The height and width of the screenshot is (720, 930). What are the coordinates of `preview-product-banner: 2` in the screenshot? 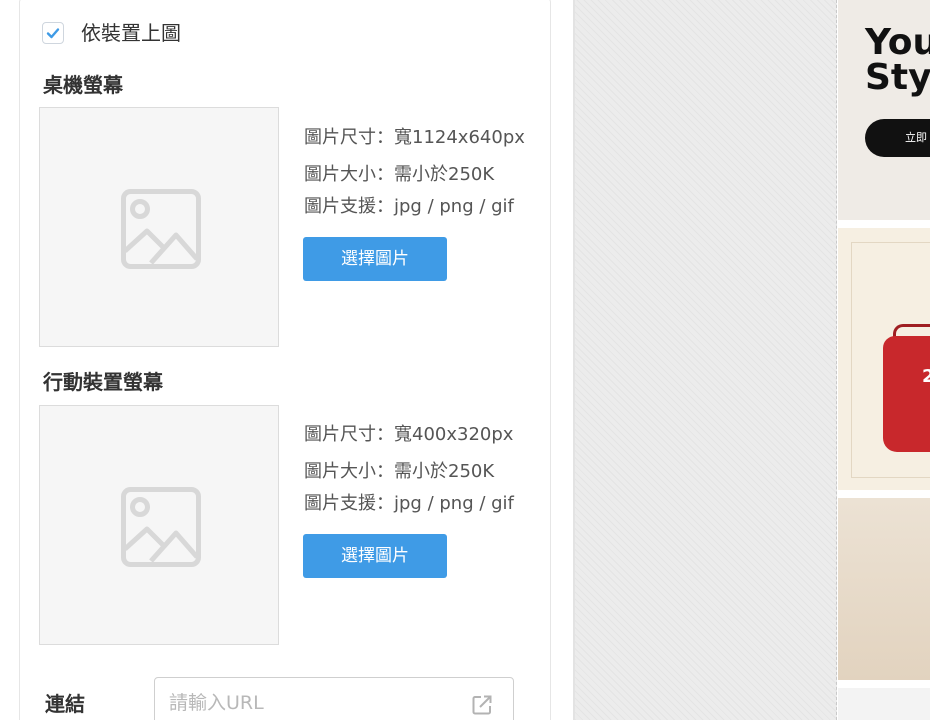 It's located at (884, 359).